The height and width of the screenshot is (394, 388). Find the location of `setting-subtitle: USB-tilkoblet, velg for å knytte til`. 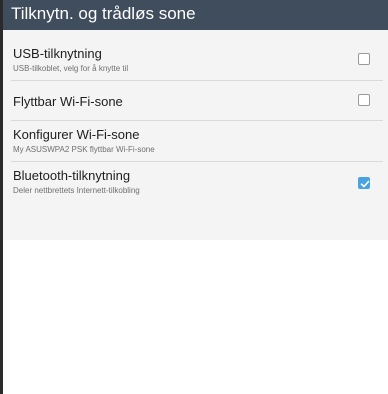

setting-subtitle: USB-tilkoblet, velg for å knytte til is located at coordinates (71, 68).